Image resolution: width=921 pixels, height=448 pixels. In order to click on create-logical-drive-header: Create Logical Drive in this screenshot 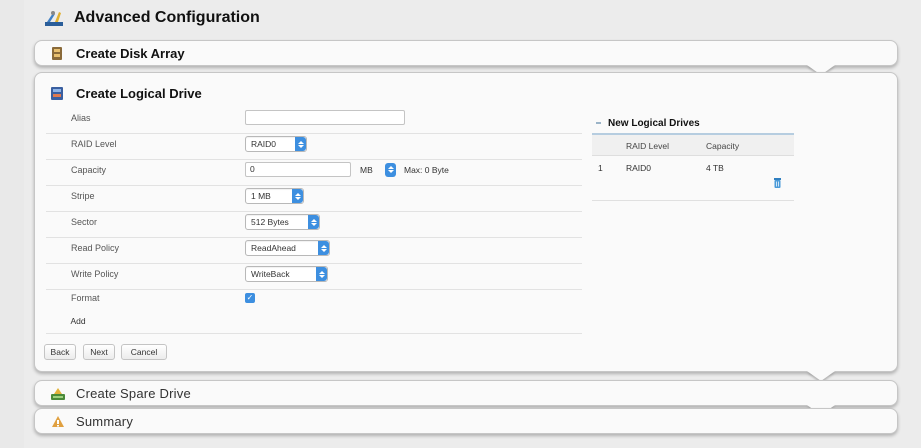, I will do `click(126, 93)`.